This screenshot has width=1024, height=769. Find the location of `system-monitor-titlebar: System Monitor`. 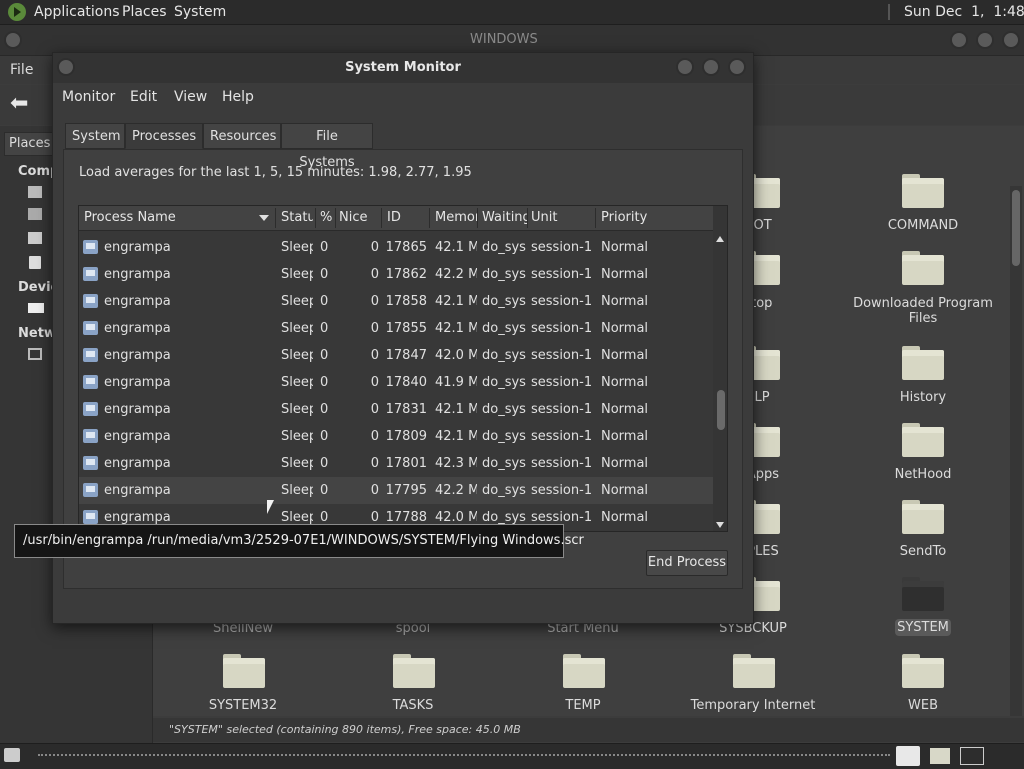

system-monitor-titlebar: System Monitor is located at coordinates (403, 68).